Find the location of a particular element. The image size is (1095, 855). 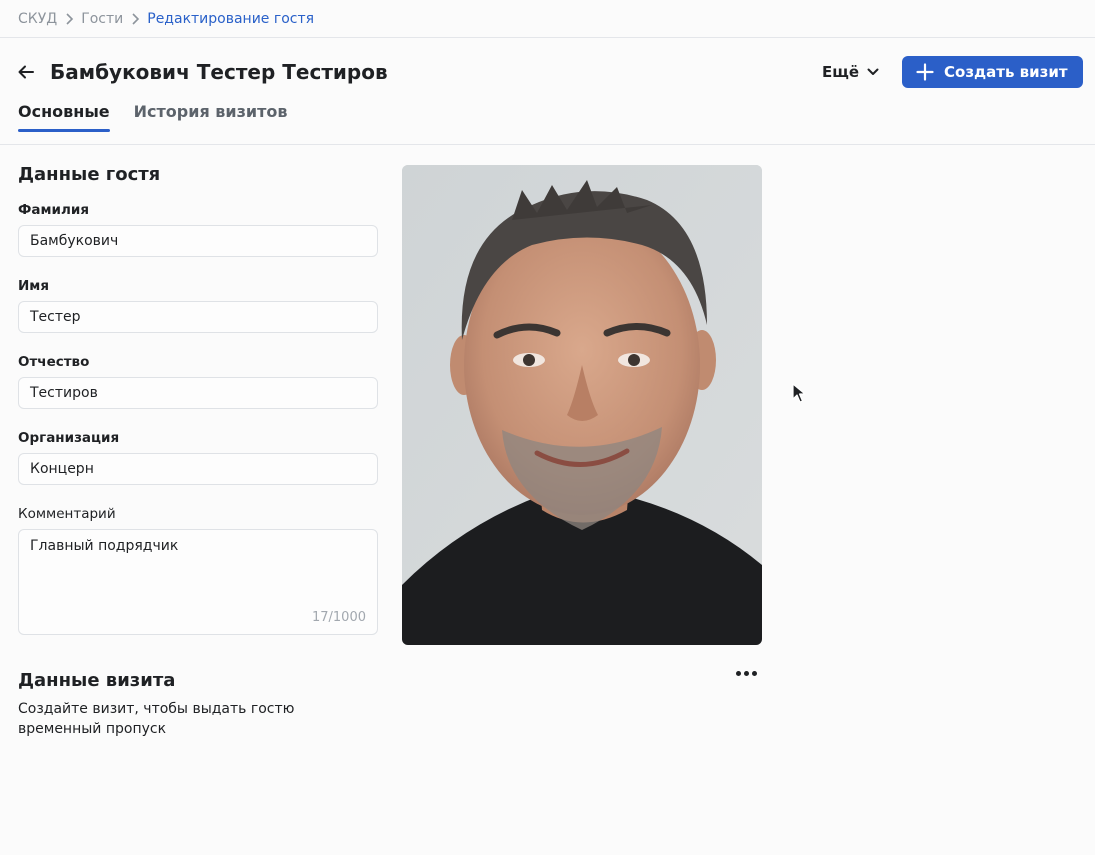

comment-field: Главный подрядчик 17/1000 is located at coordinates (198, 582).